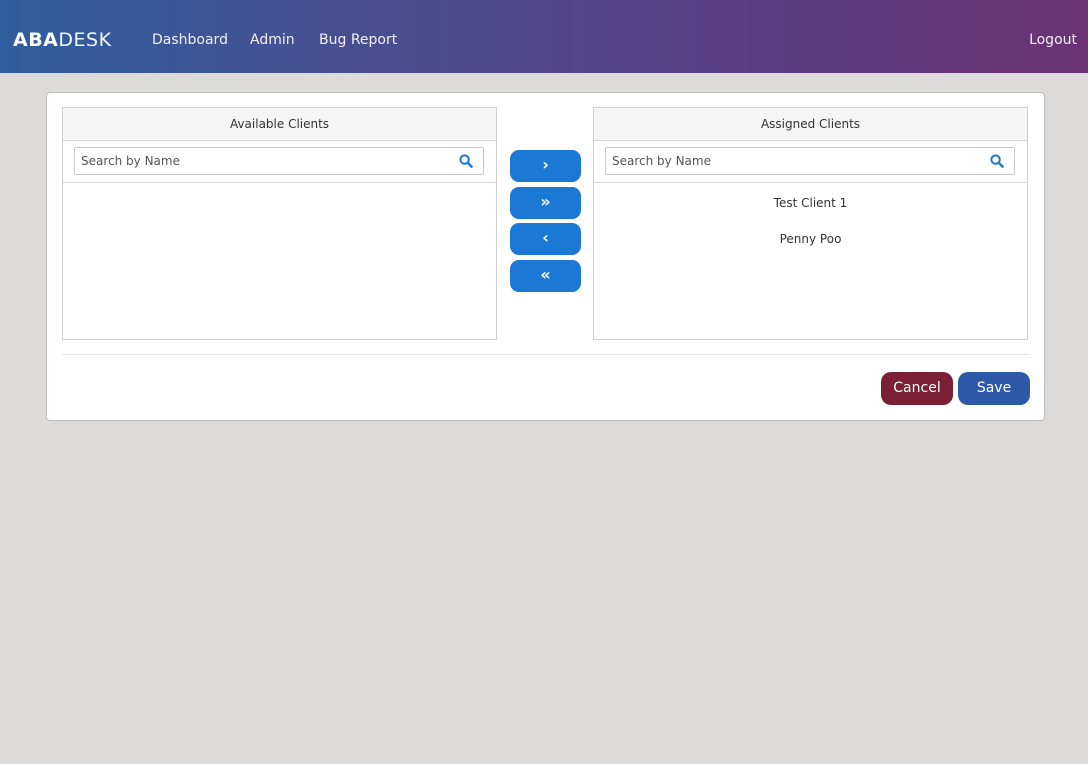  I want to click on move-all-right-button: », so click(545, 203).